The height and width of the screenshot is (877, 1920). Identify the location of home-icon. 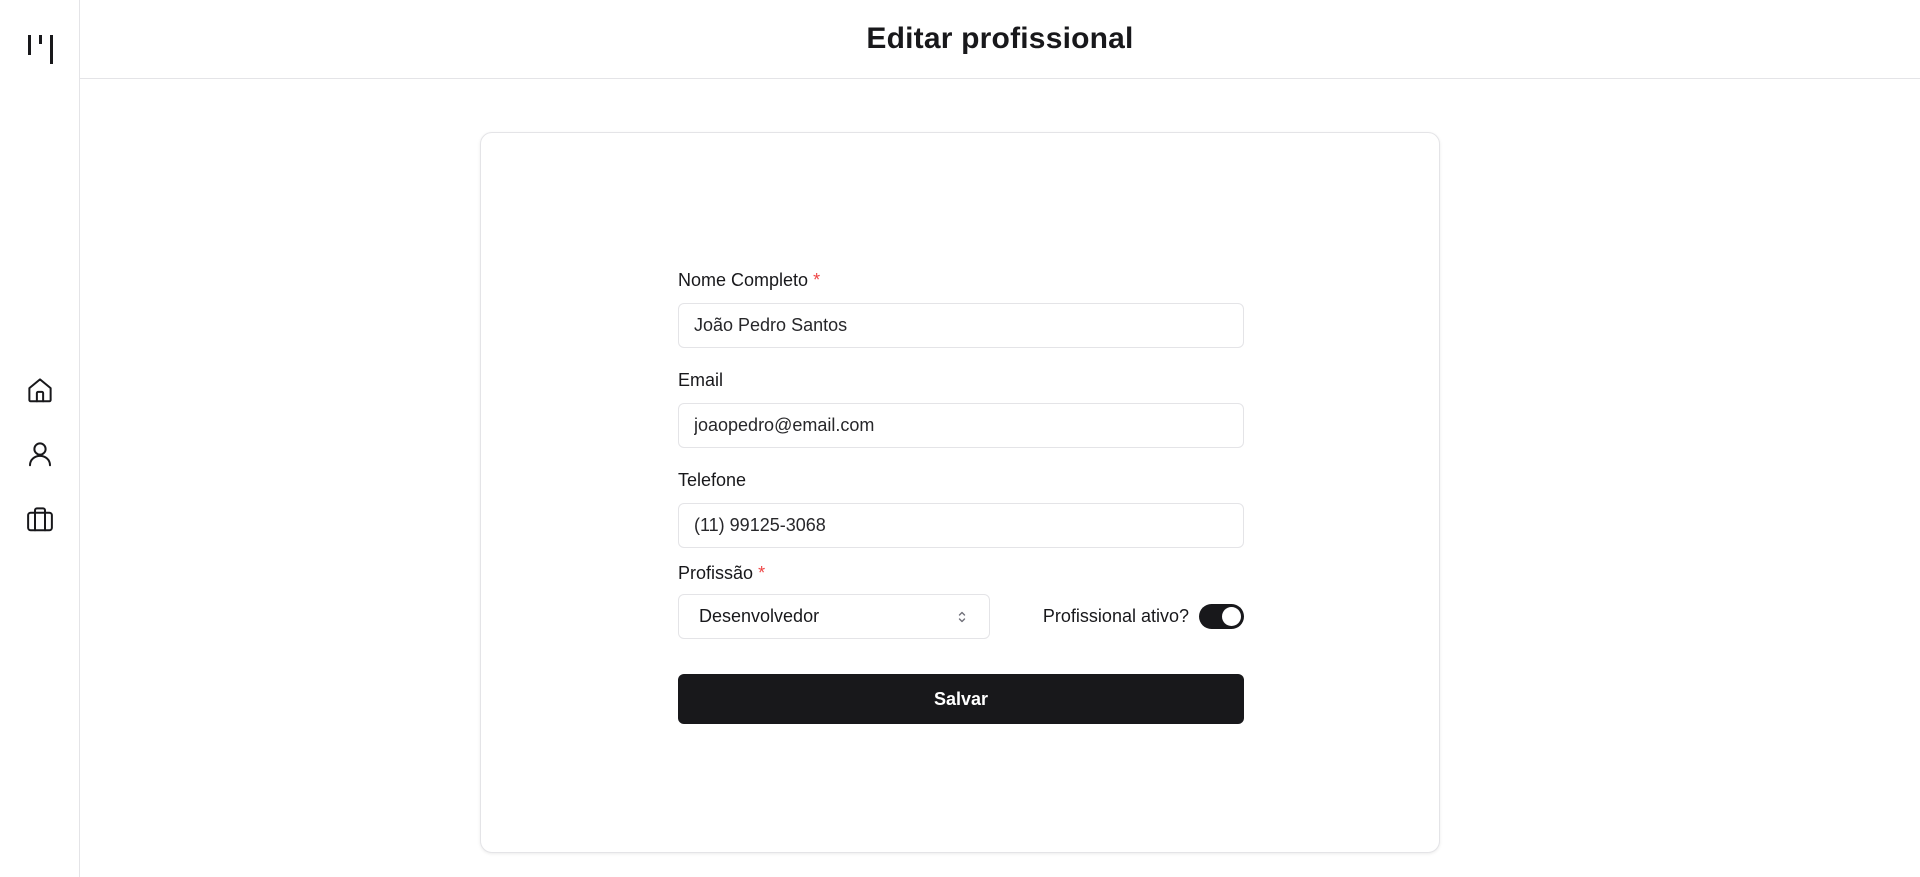
(40, 390).